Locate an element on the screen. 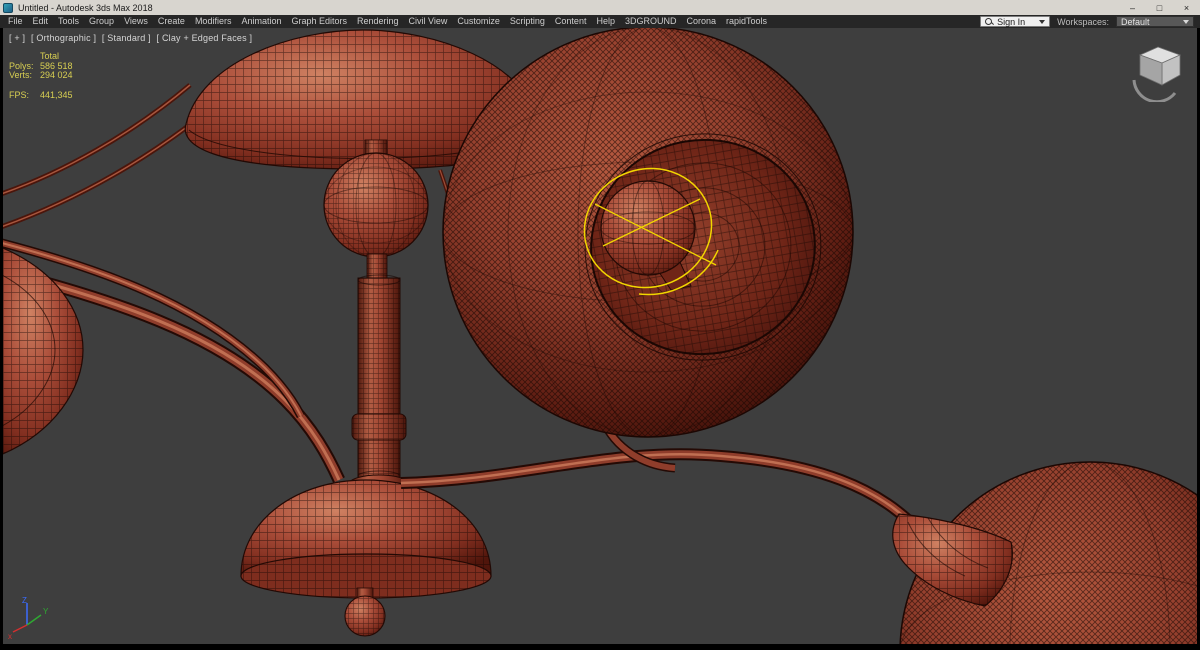 The image size is (1200, 650). sign-in-label: Sign In is located at coordinates (1011, 21).